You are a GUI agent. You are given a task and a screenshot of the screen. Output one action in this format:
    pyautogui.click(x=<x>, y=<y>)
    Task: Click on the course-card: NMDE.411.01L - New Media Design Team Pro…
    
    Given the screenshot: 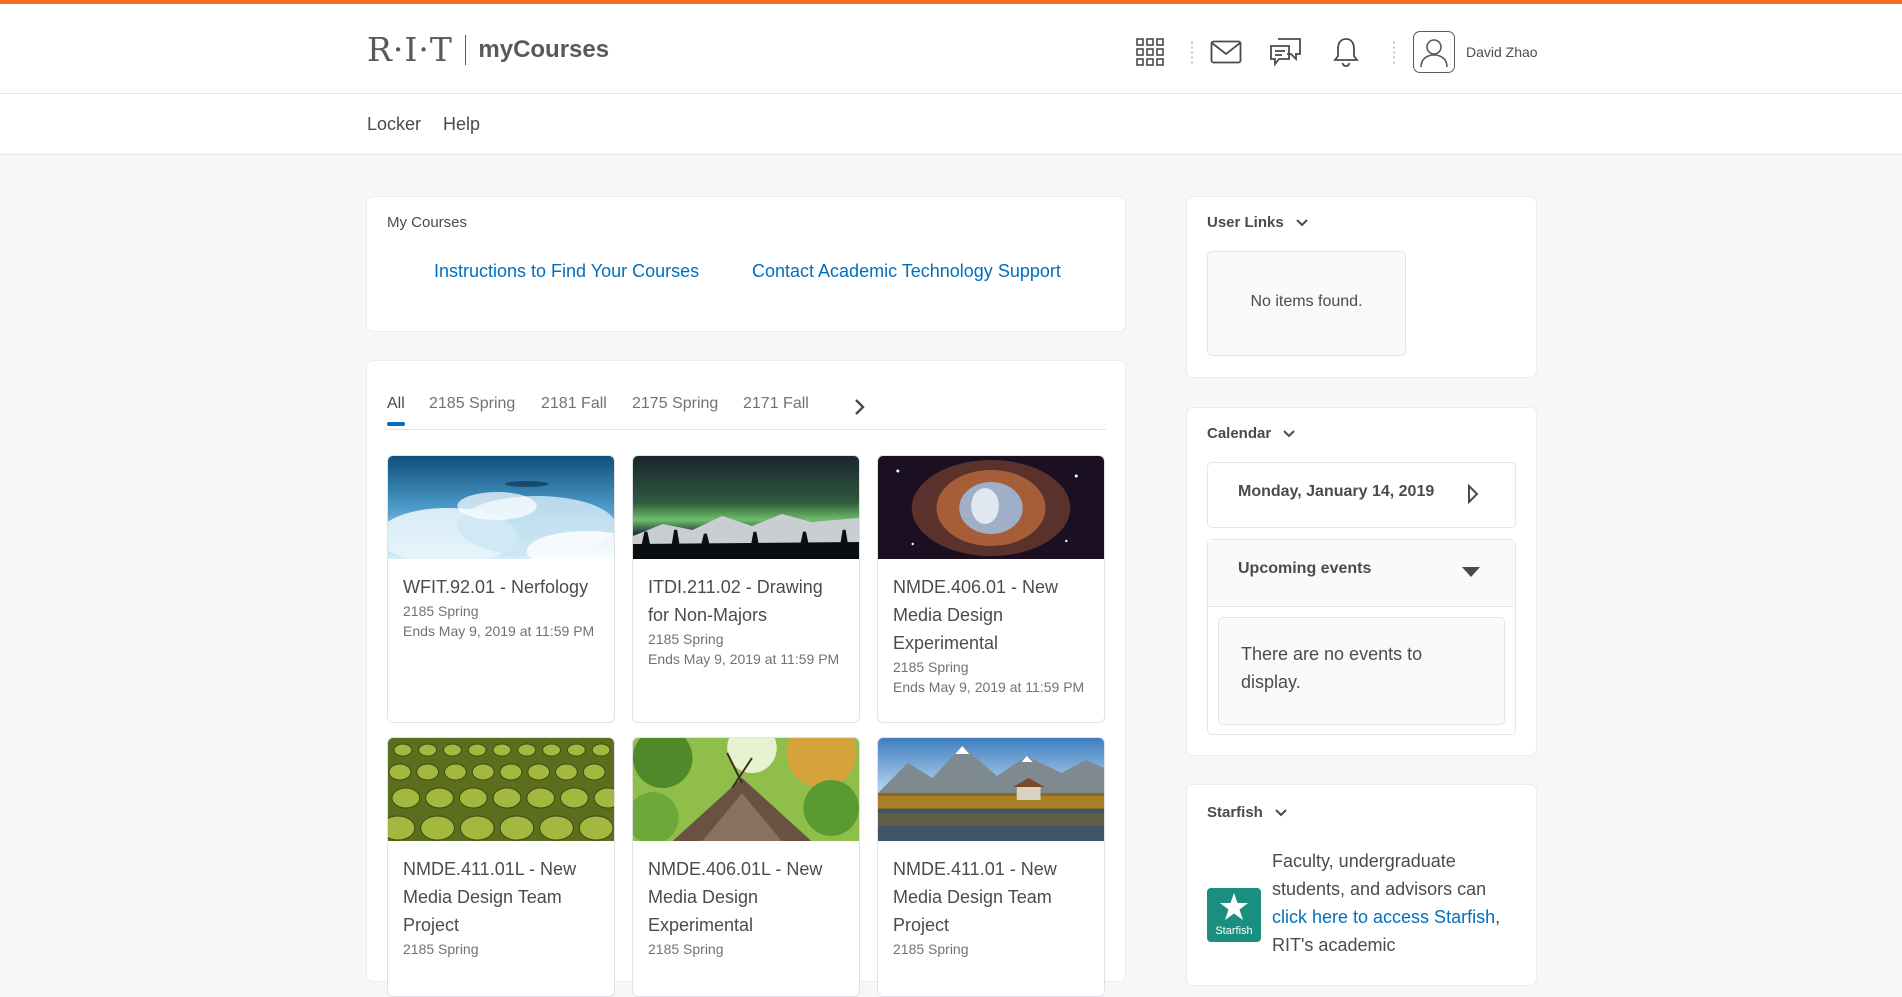 What is the action you would take?
    pyautogui.click(x=501, y=867)
    